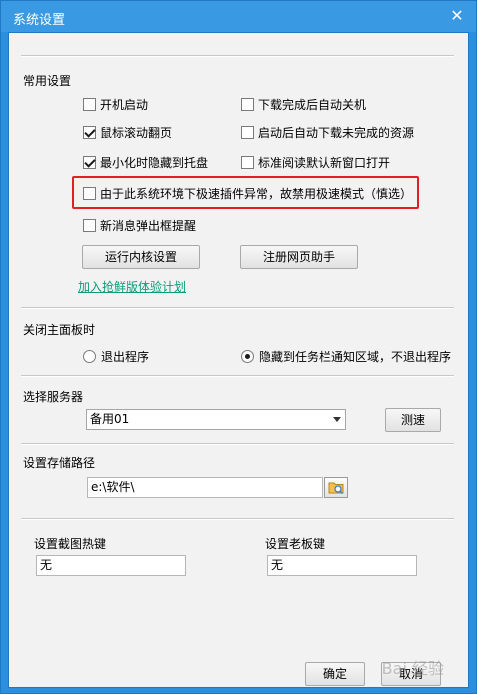 The height and width of the screenshot is (694, 477). Describe the element at coordinates (335, 674) in the screenshot. I see `ok-button: 确定` at that location.